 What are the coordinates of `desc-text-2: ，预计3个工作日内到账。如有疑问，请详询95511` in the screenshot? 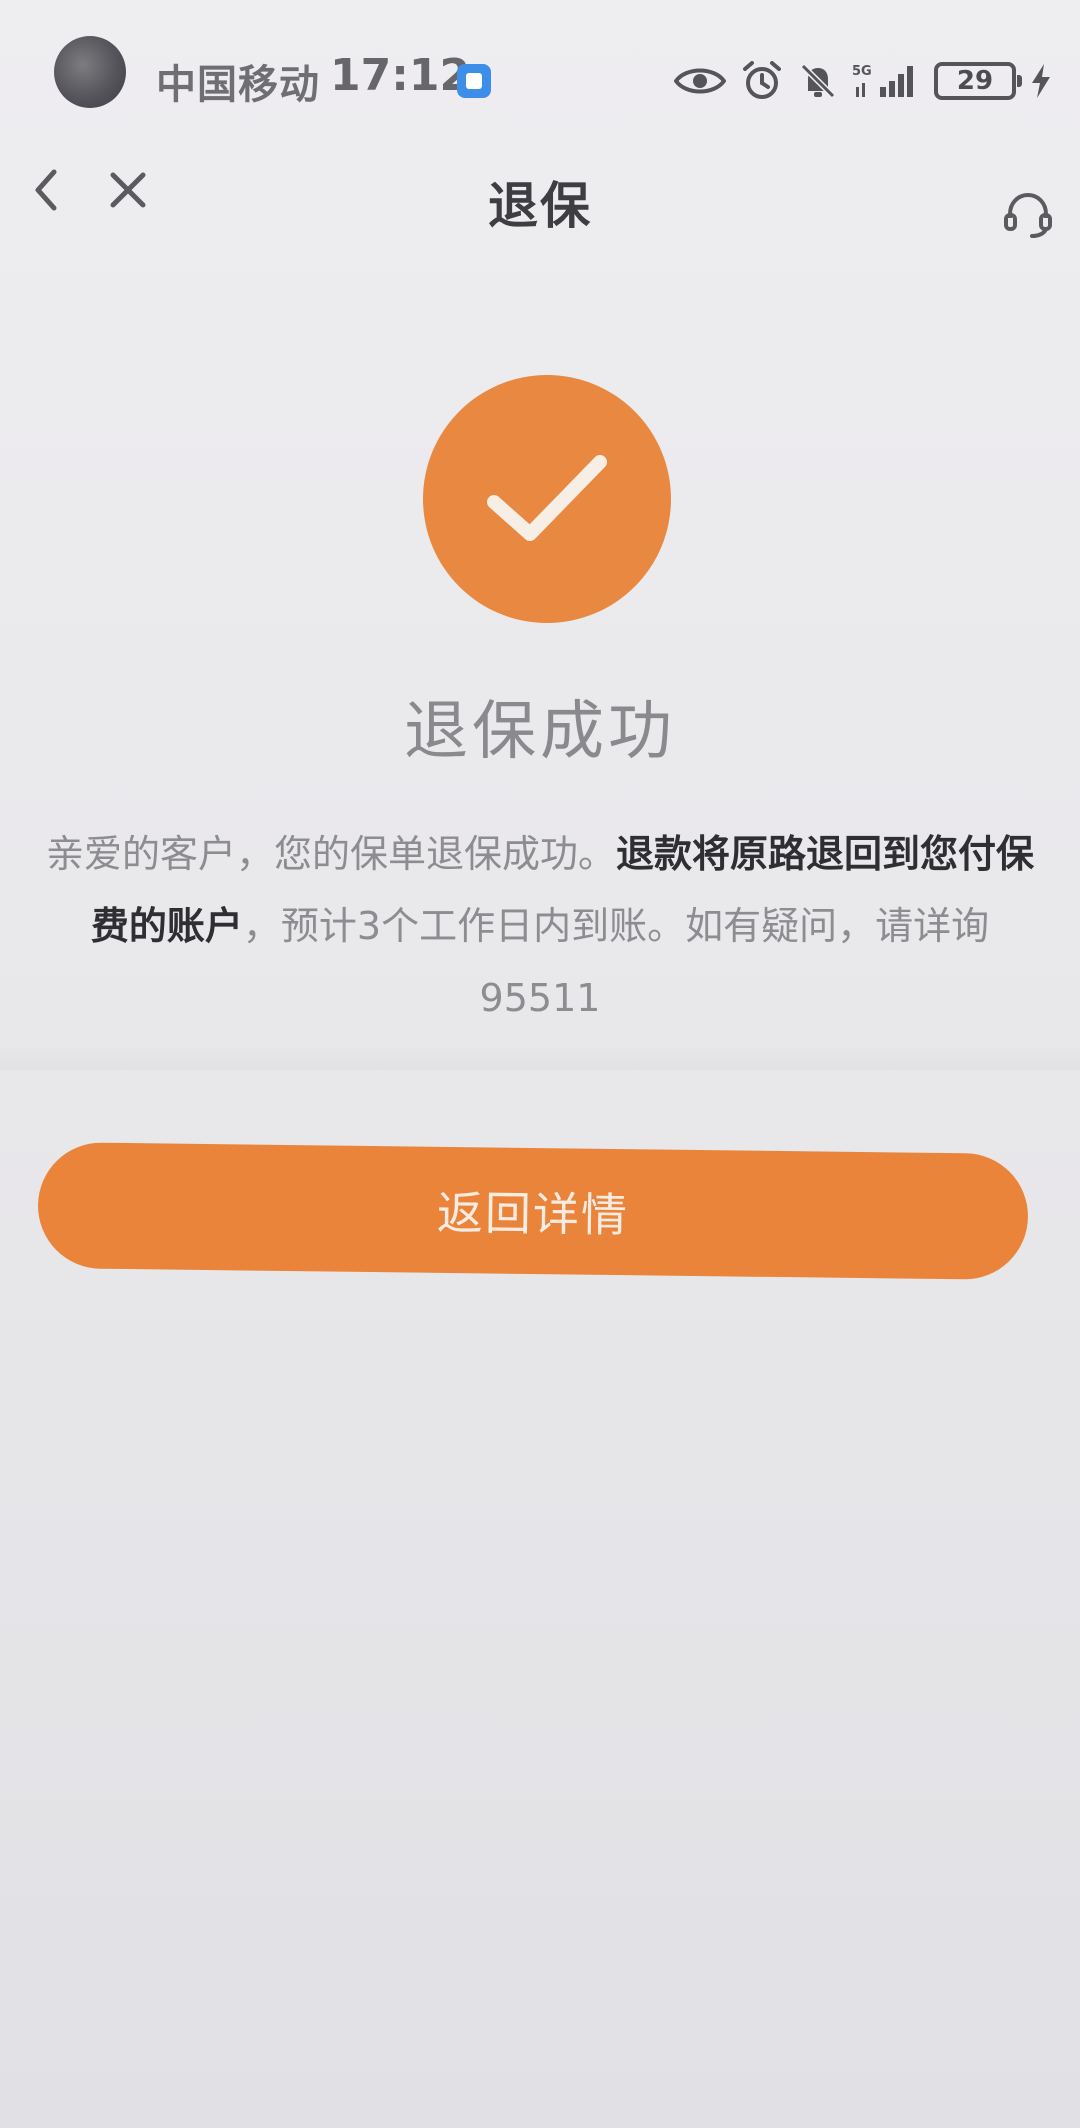 It's located at (616, 962).